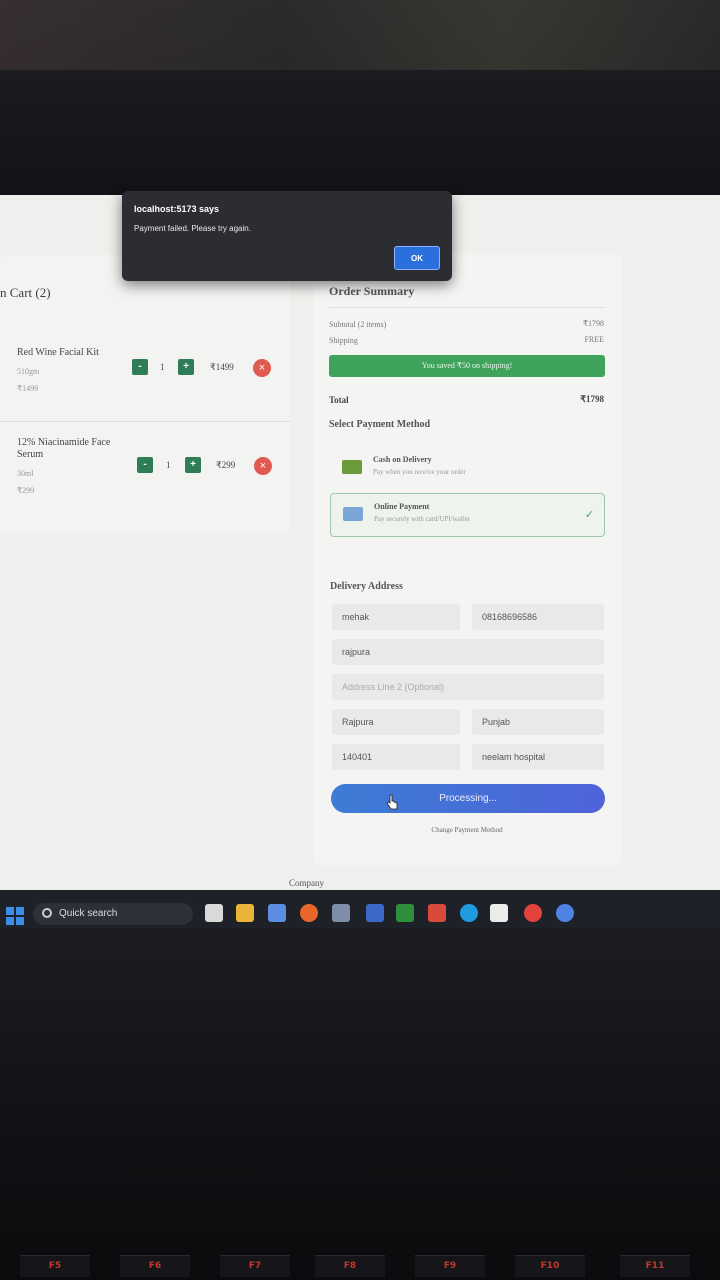 The width and height of the screenshot is (720, 1280). Describe the element at coordinates (25, 473) in the screenshot. I see `cart-item-size: 30ml` at that location.